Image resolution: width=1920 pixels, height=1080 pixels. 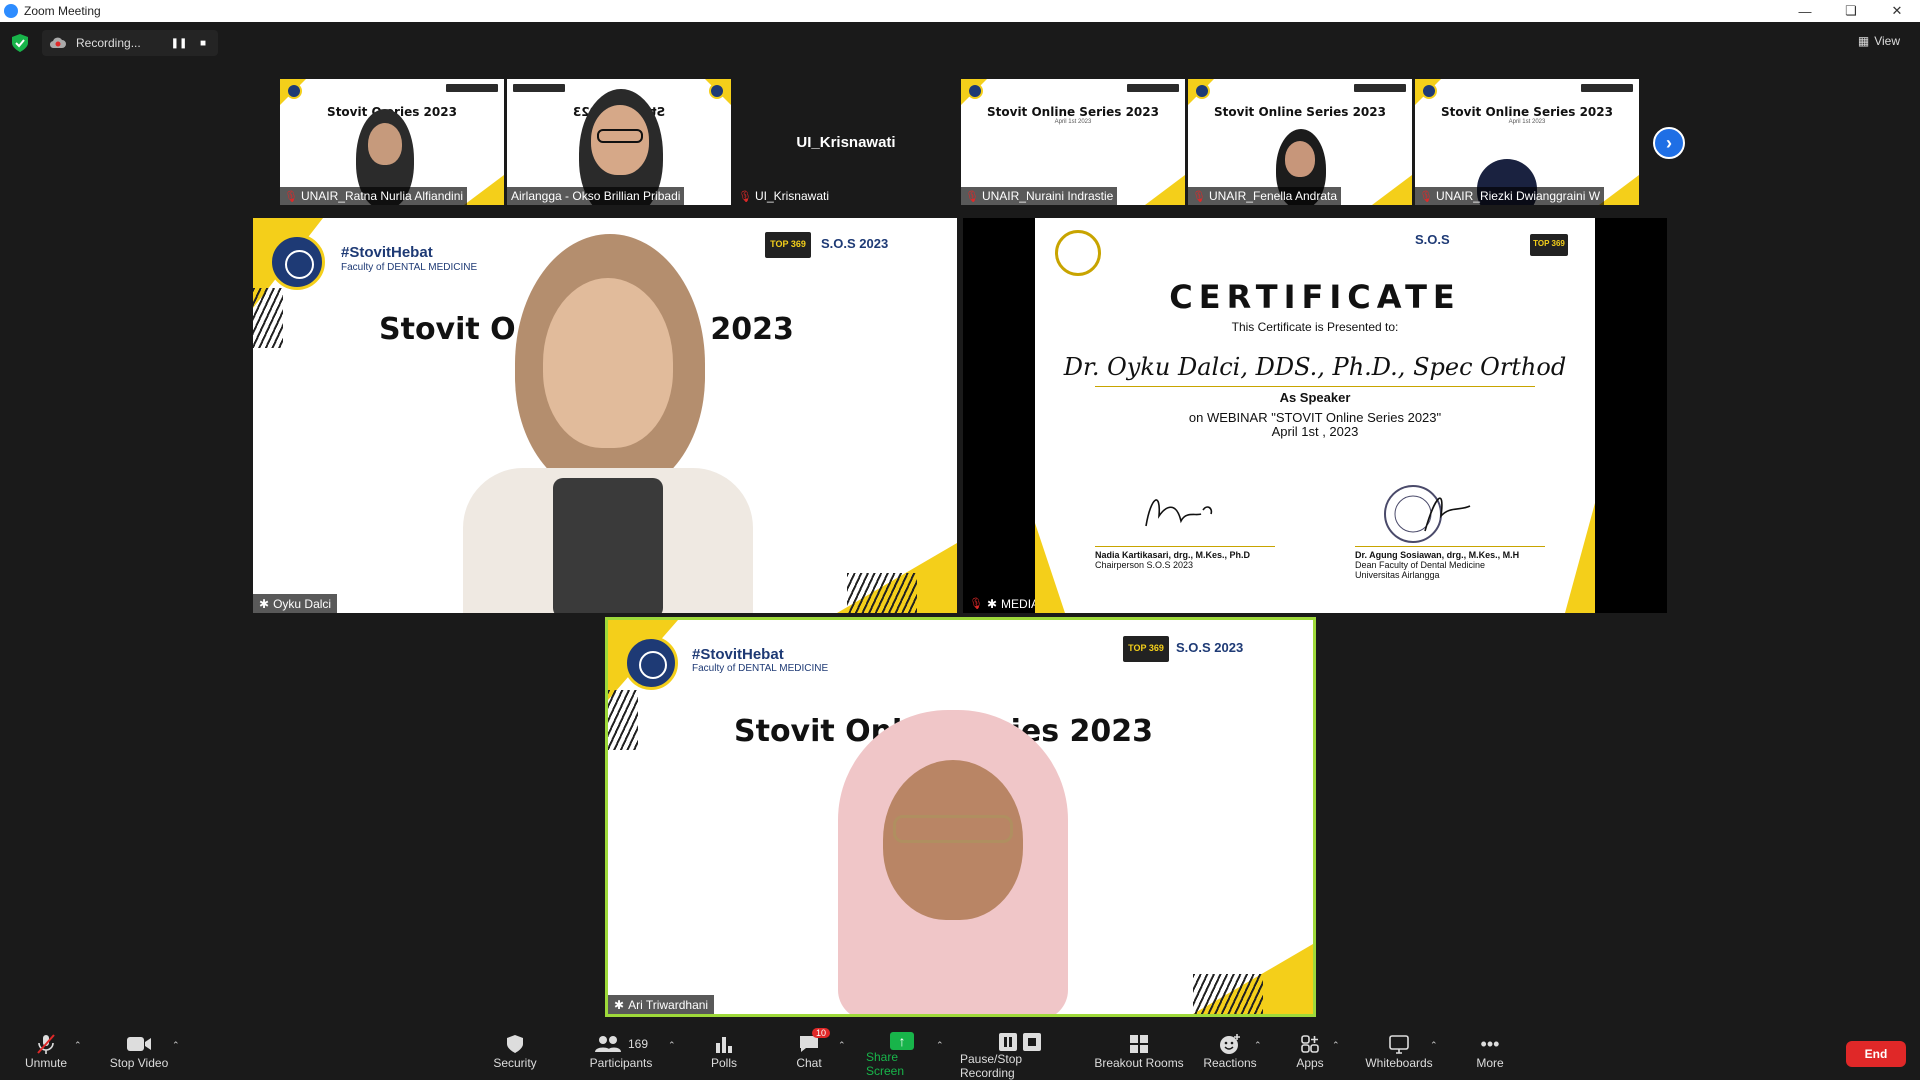 I want to click on sos-logo: S.O.S, so click(x=1432, y=239).